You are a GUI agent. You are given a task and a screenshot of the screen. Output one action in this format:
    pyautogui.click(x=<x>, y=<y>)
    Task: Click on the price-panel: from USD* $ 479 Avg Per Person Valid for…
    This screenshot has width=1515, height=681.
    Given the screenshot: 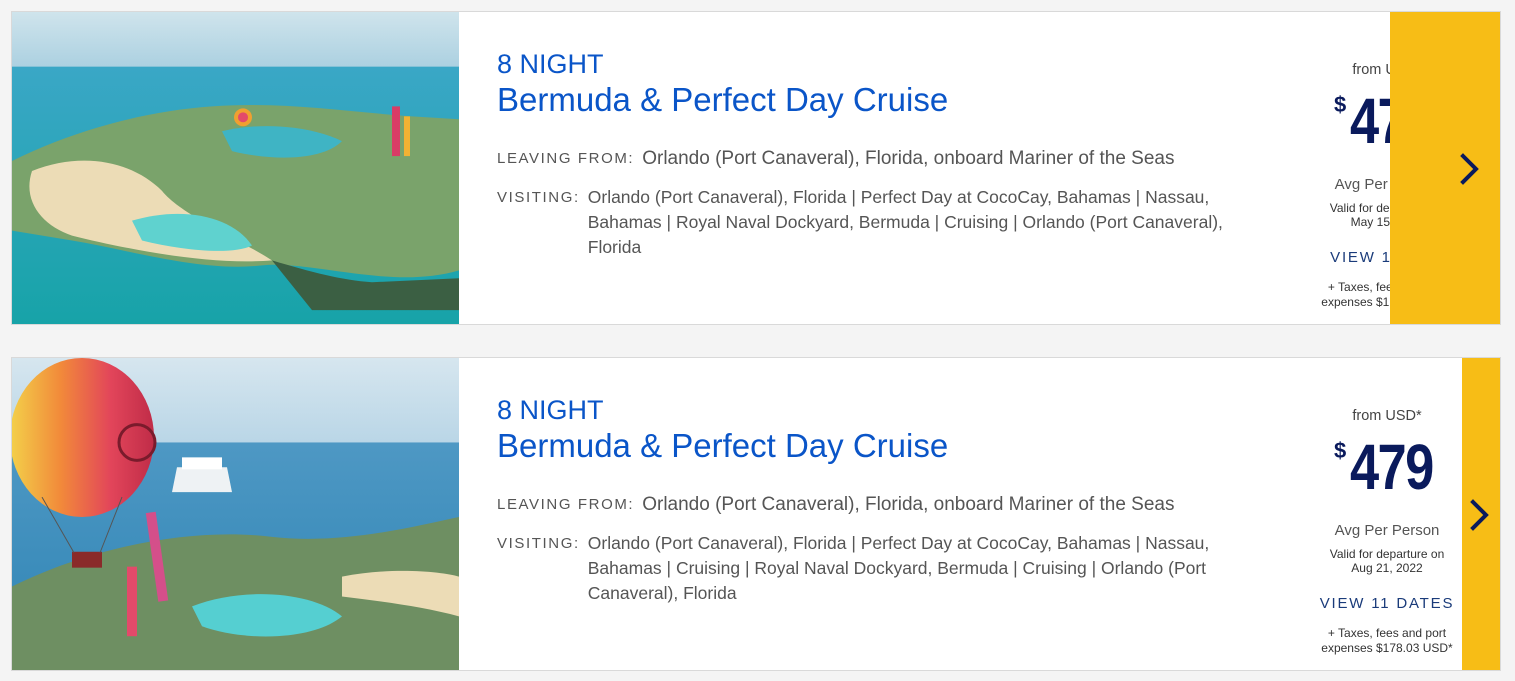 What is the action you would take?
    pyautogui.click(x=1387, y=514)
    